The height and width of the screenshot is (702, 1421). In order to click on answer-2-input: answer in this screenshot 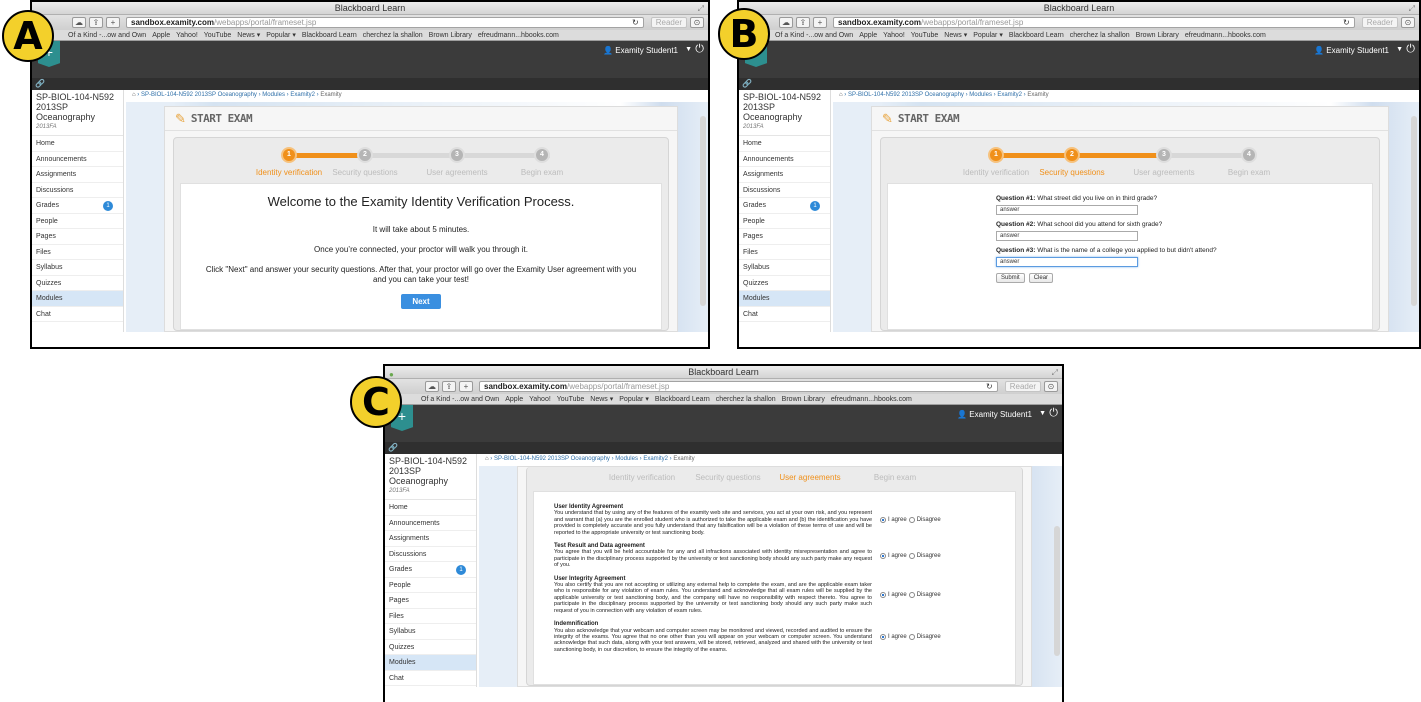, I will do `click(1067, 236)`.